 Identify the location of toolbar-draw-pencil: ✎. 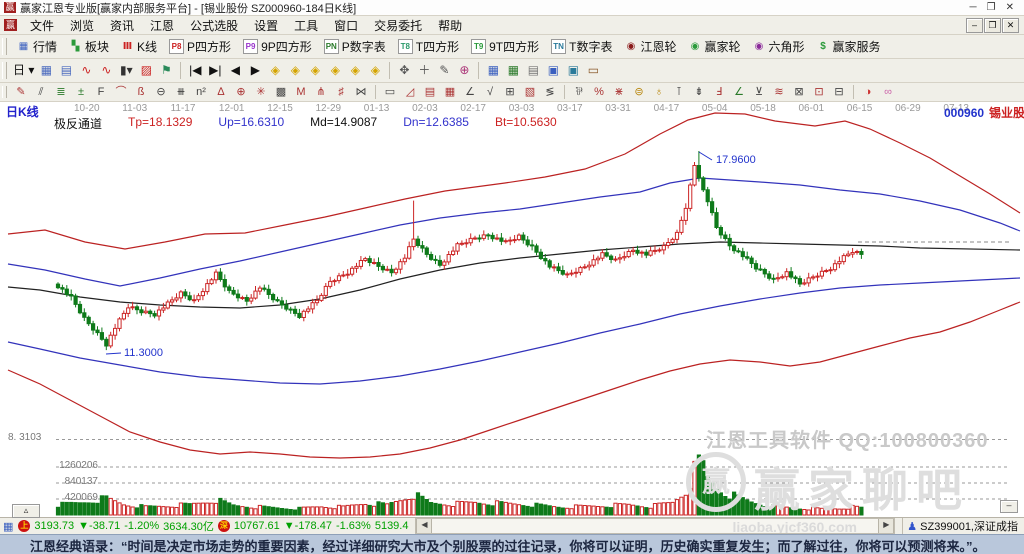
(21, 92).